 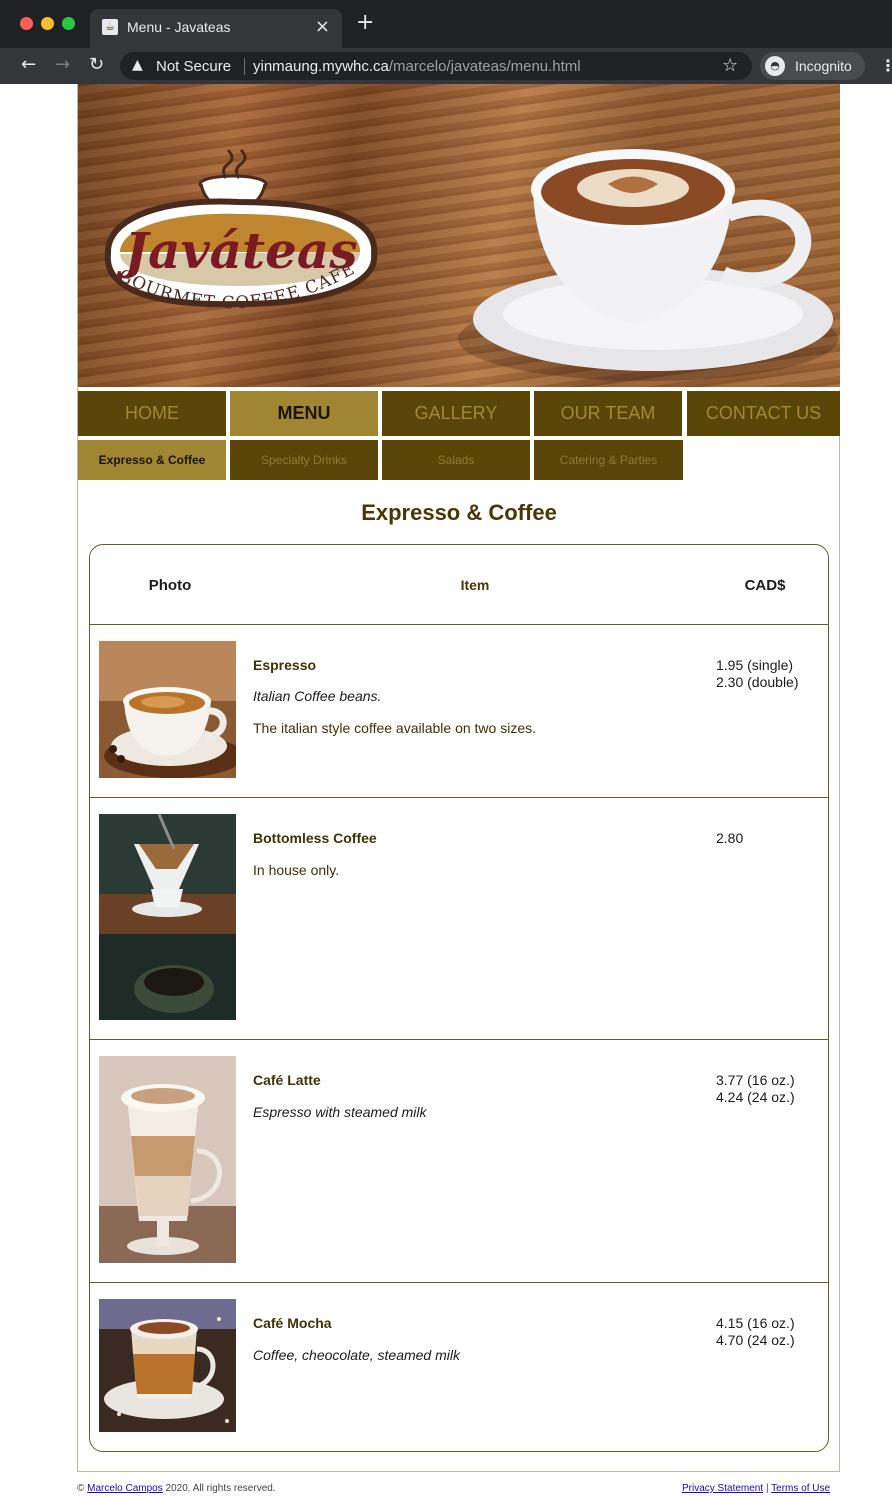 I want to click on logo-brand-text: Javáteas, so click(x=237, y=250).